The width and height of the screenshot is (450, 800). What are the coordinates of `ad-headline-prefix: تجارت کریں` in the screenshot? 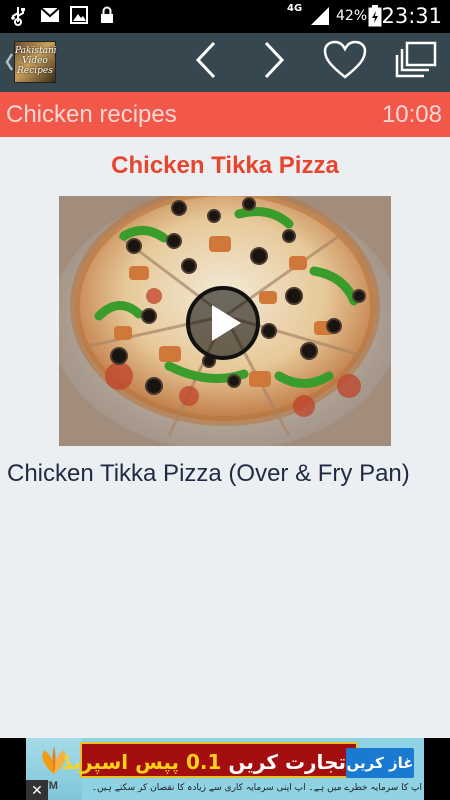 It's located at (287, 762).